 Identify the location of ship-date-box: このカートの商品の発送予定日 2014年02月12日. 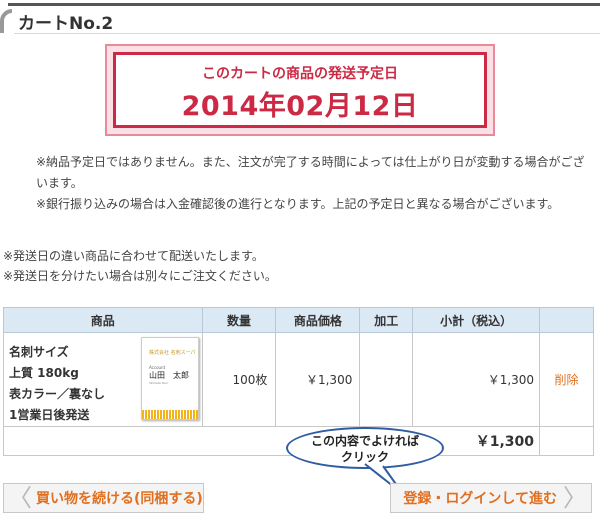
(300, 90).